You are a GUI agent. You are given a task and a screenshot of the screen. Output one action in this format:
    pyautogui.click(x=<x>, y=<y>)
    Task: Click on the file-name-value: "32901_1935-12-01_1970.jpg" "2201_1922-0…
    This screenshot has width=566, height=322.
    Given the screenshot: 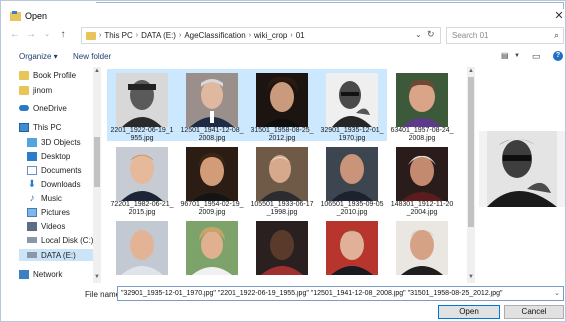 What is the action you would take?
    pyautogui.click(x=336, y=293)
    